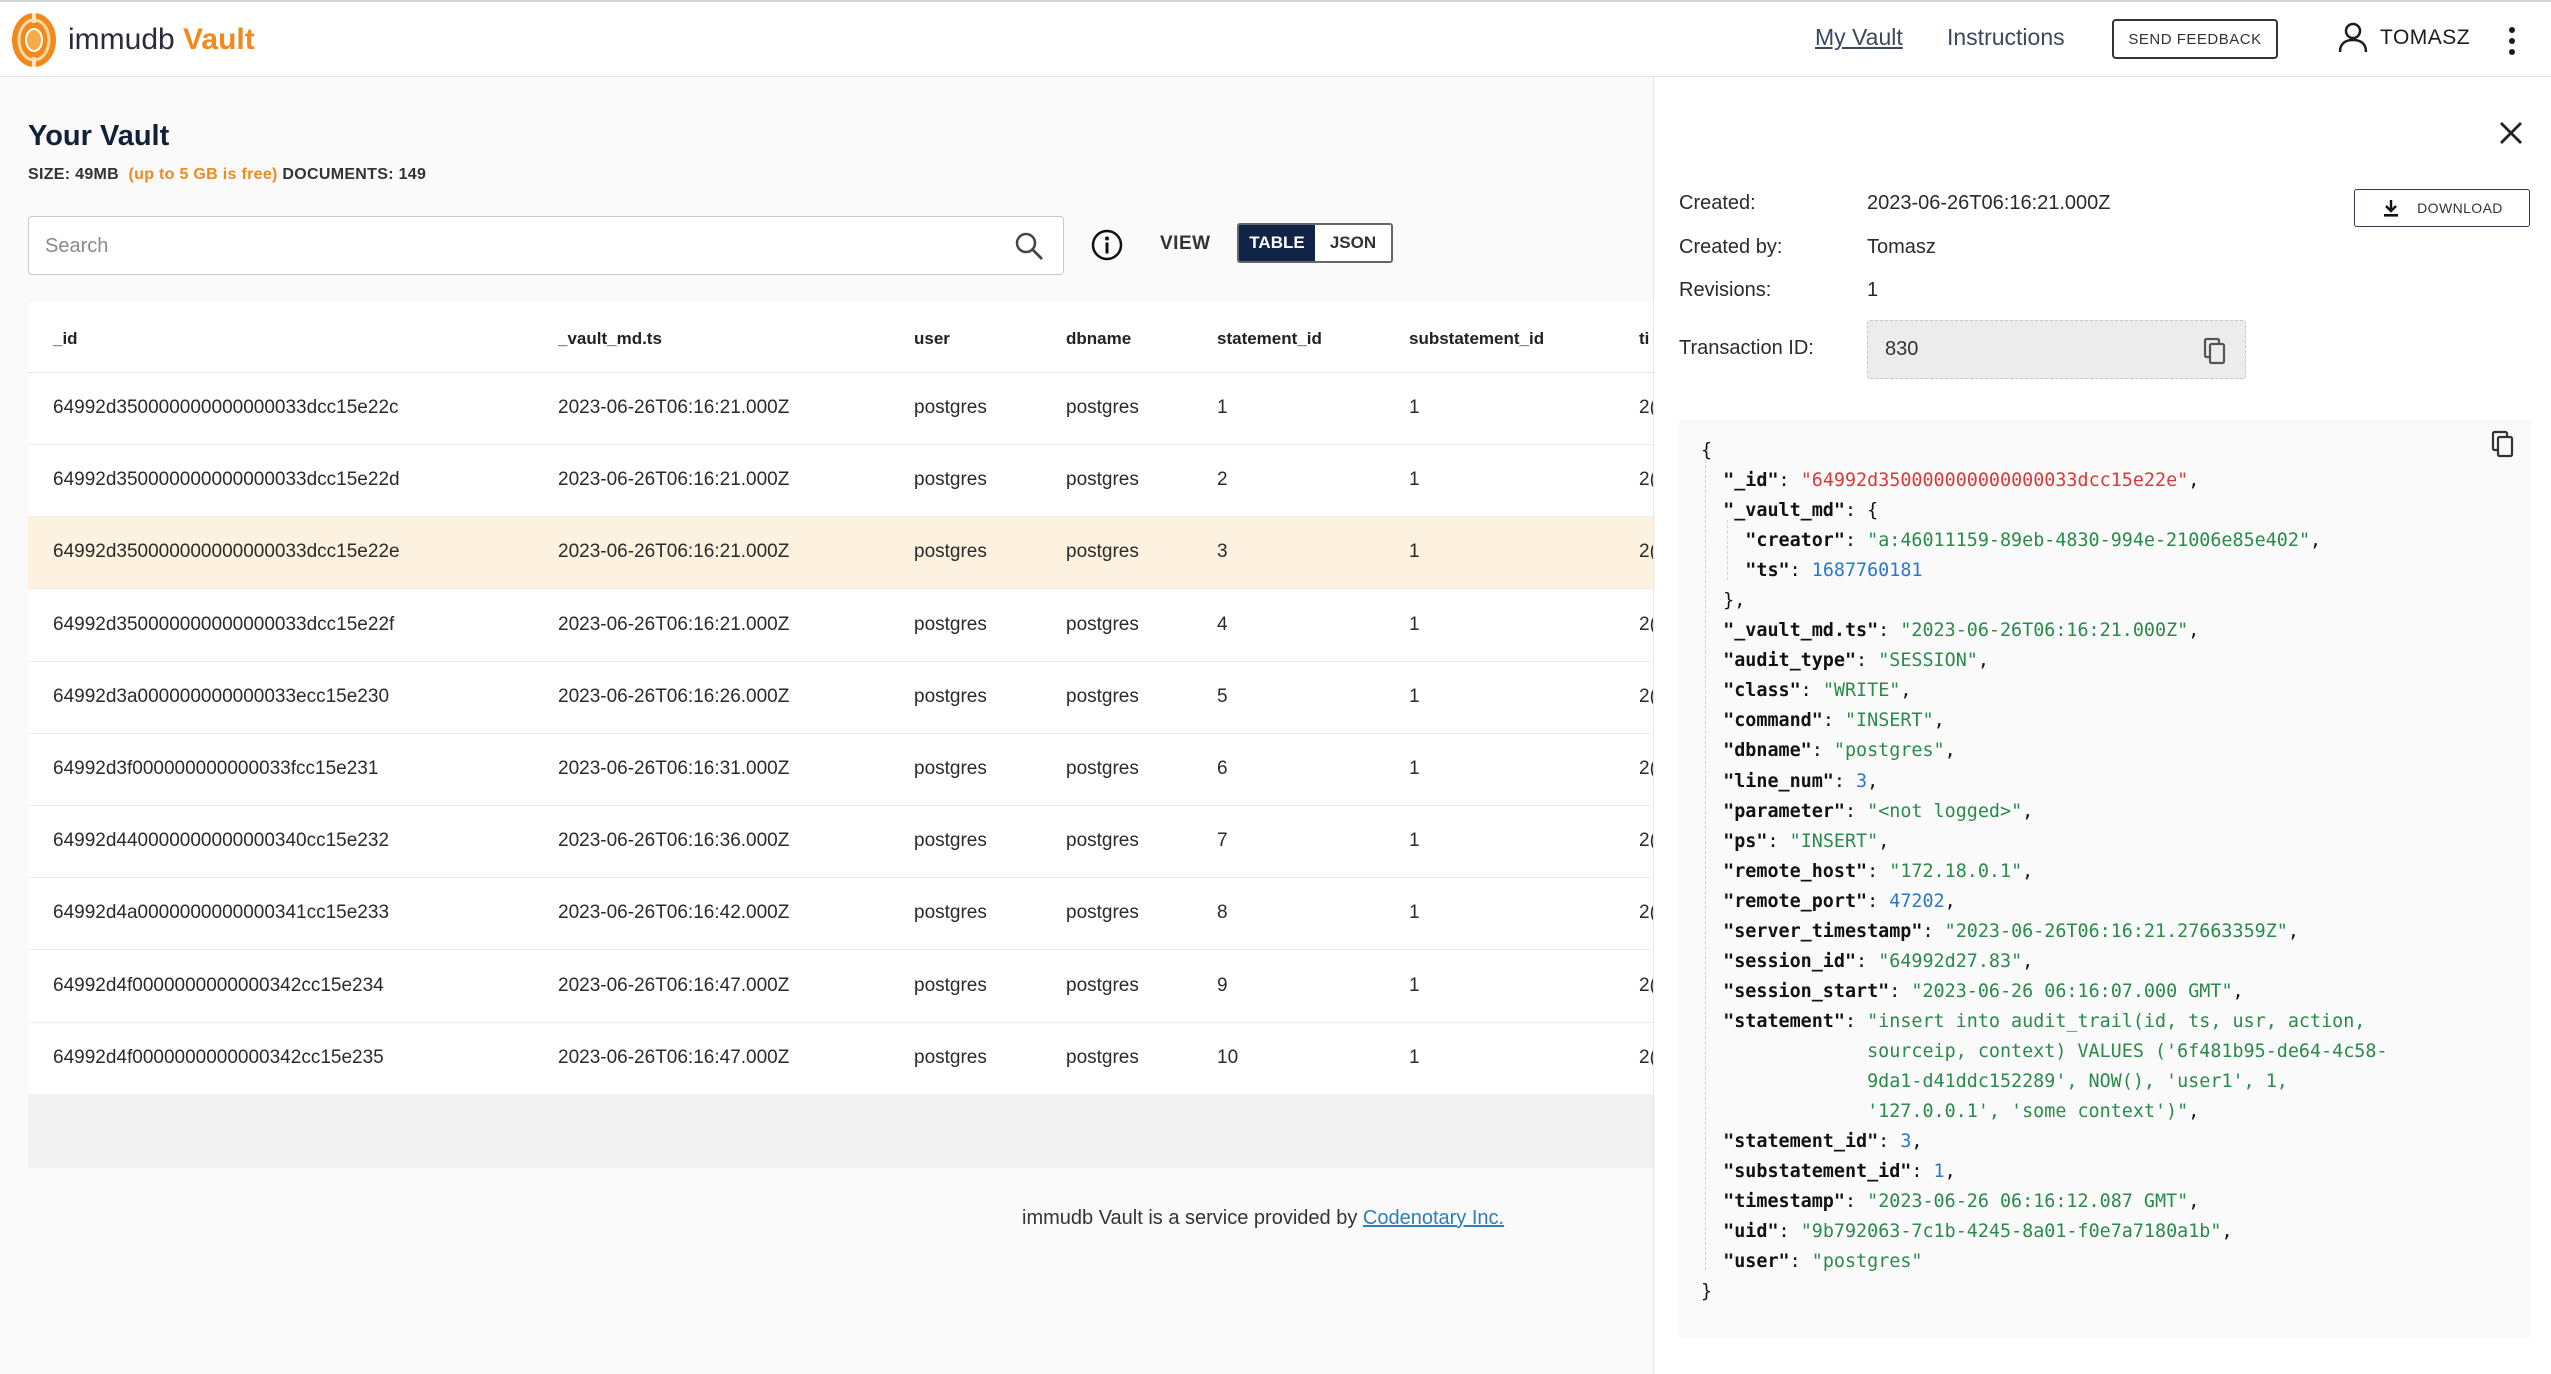 The height and width of the screenshot is (1374, 2551). I want to click on brand-logo: immudb Vault, so click(132, 40).